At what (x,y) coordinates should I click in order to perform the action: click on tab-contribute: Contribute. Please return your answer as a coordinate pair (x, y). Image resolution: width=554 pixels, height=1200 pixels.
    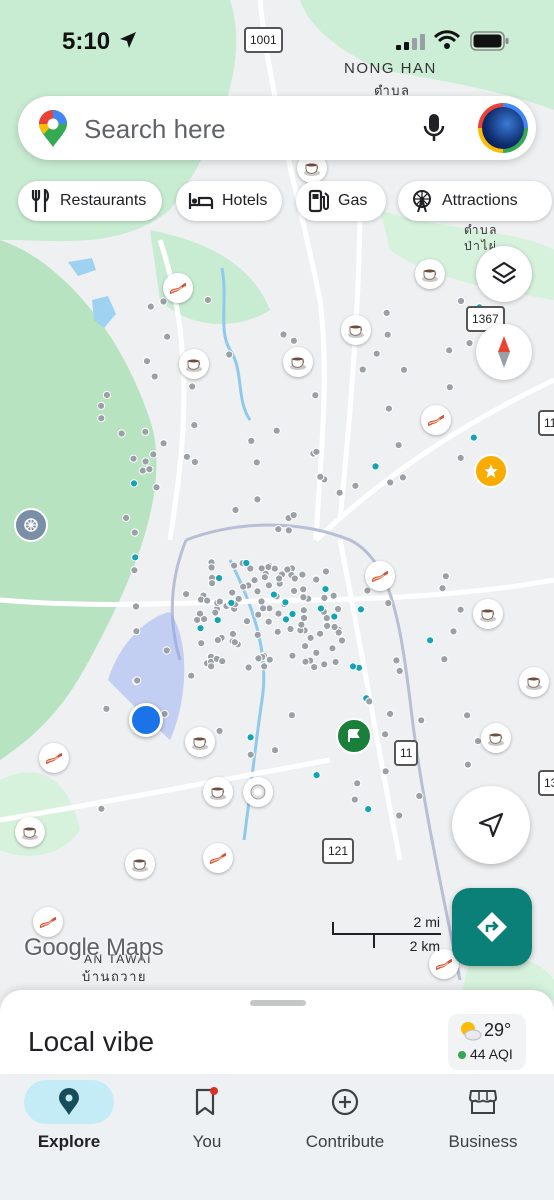
    Looking at the image, I should click on (345, 1124).